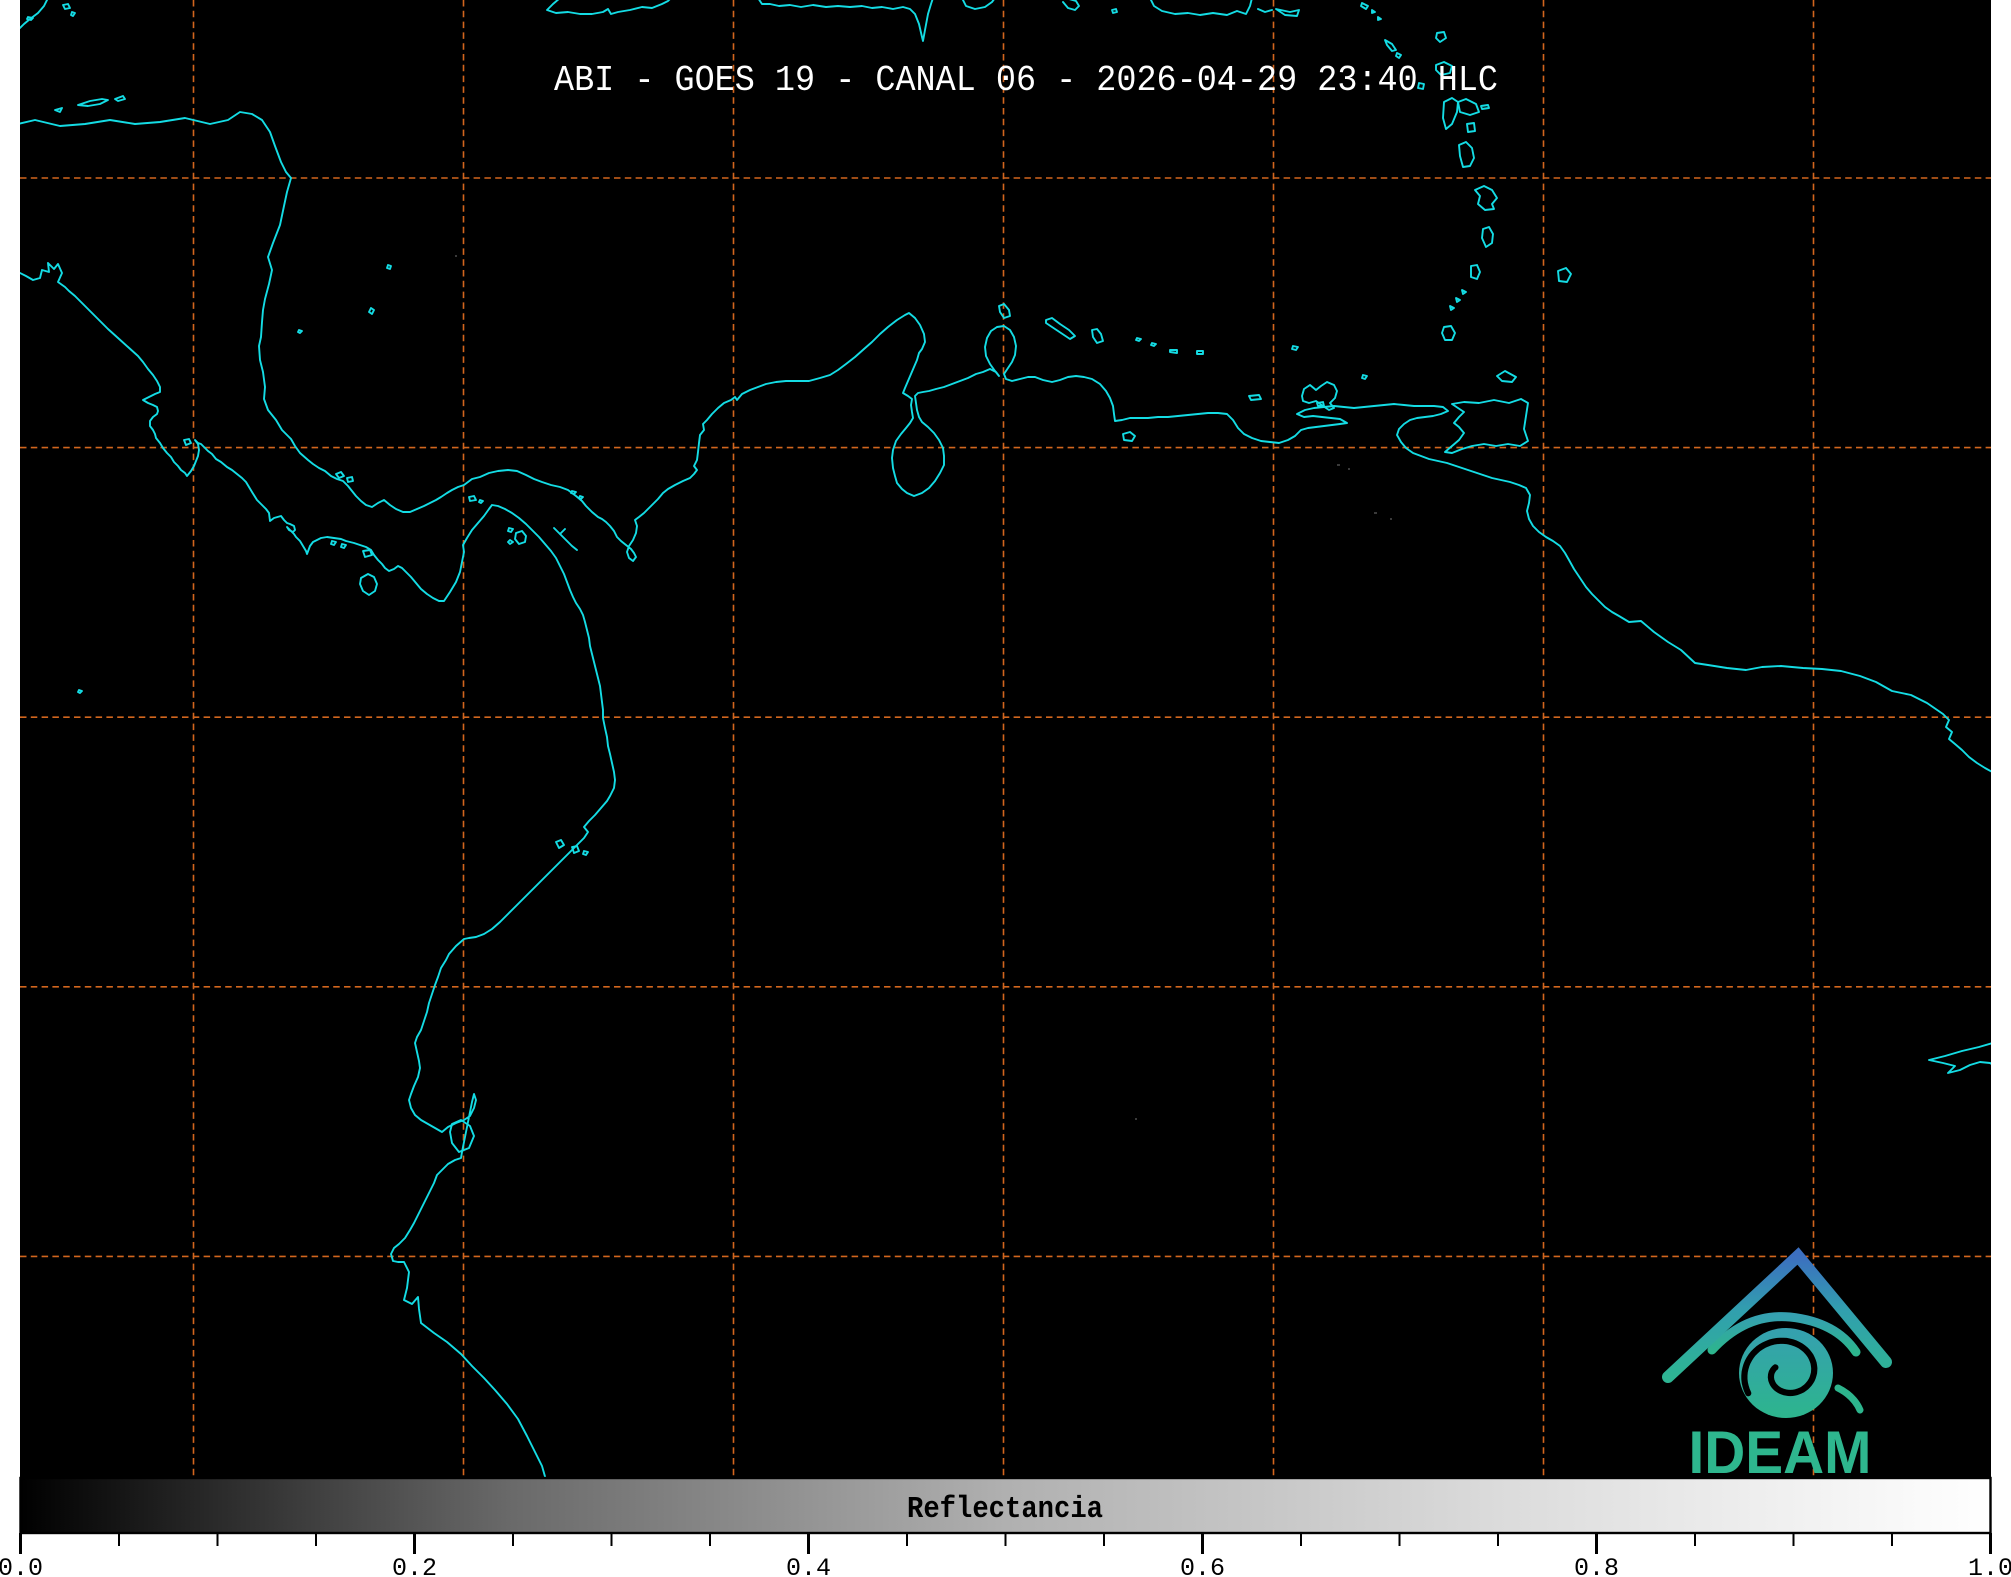 The width and height of the screenshot is (2011, 1577). What do you see at coordinates (1989, 1565) in the screenshot?
I see `svg-text: 1.0` at bounding box center [1989, 1565].